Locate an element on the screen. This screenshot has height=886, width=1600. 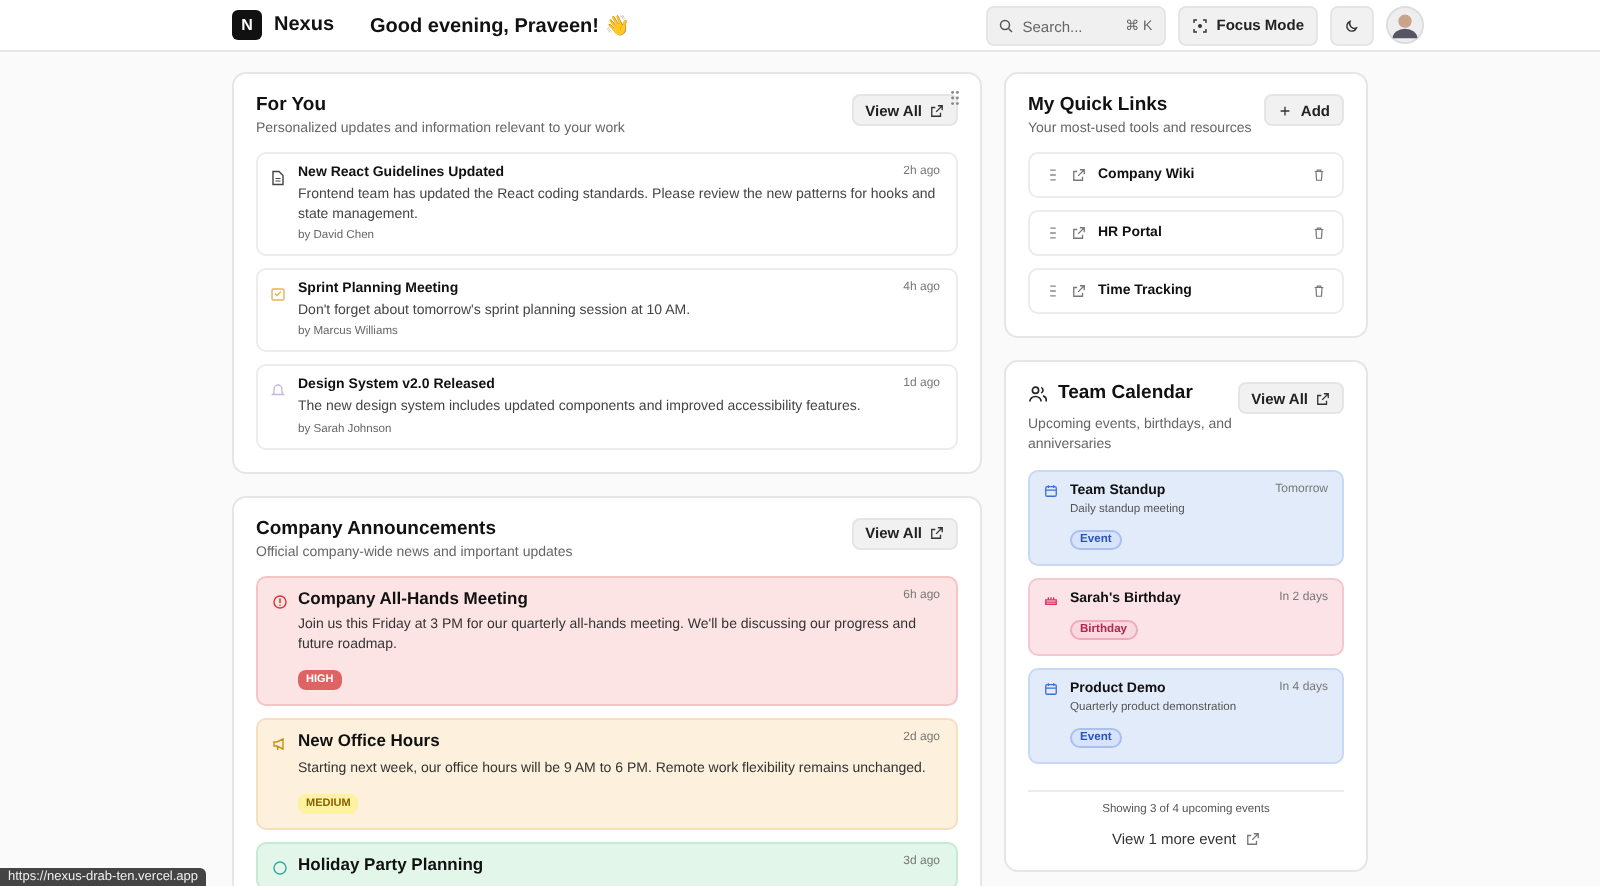
cake-icon is located at coordinates (1051, 598).